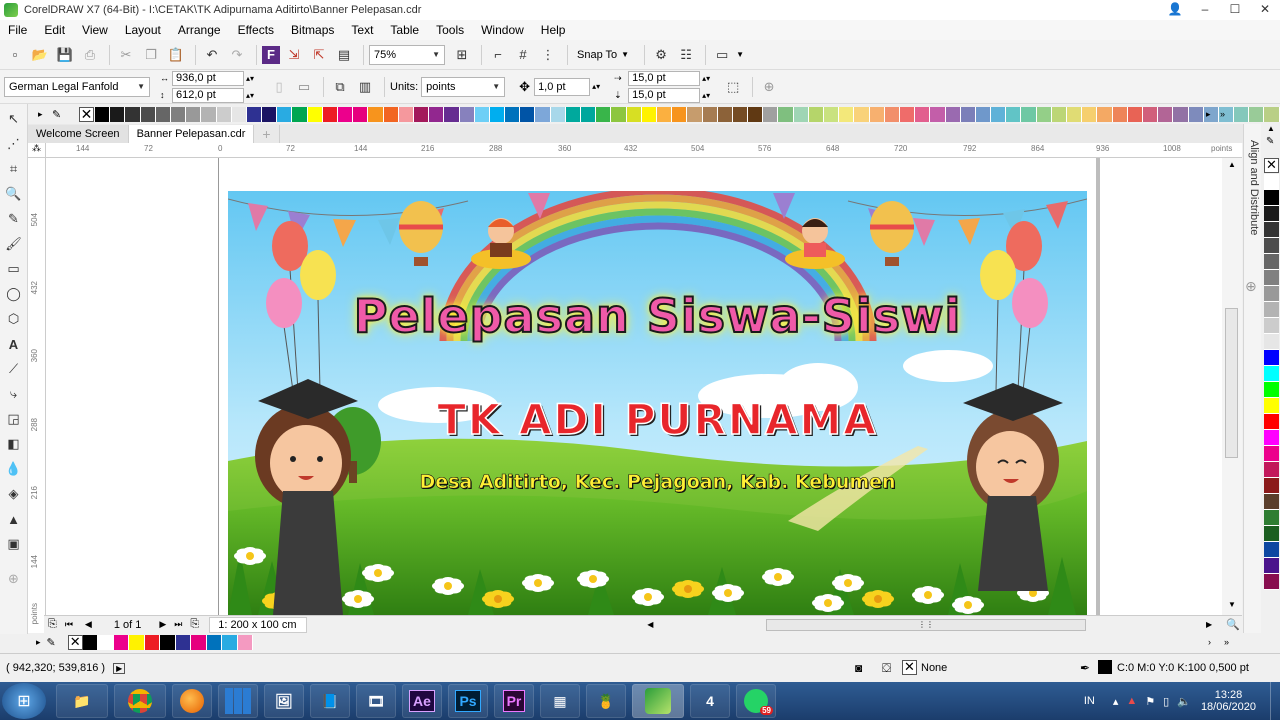 The height and width of the screenshot is (720, 1280). Describe the element at coordinates (1232, 386) in the screenshot. I see `vertical-scrollbar: ▲ ▼` at that location.